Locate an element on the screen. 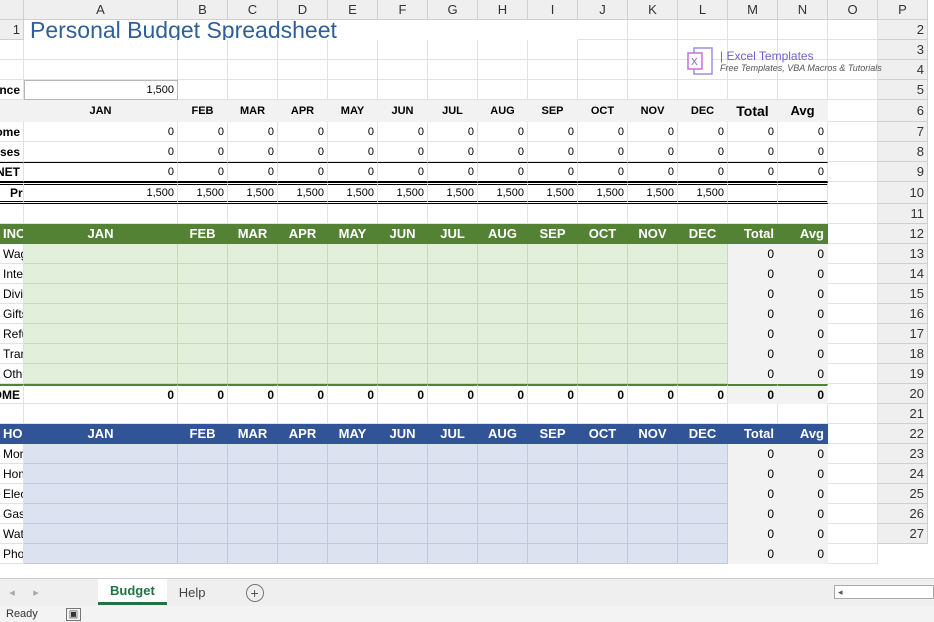  home-row-total: 0 is located at coordinates (753, 554).